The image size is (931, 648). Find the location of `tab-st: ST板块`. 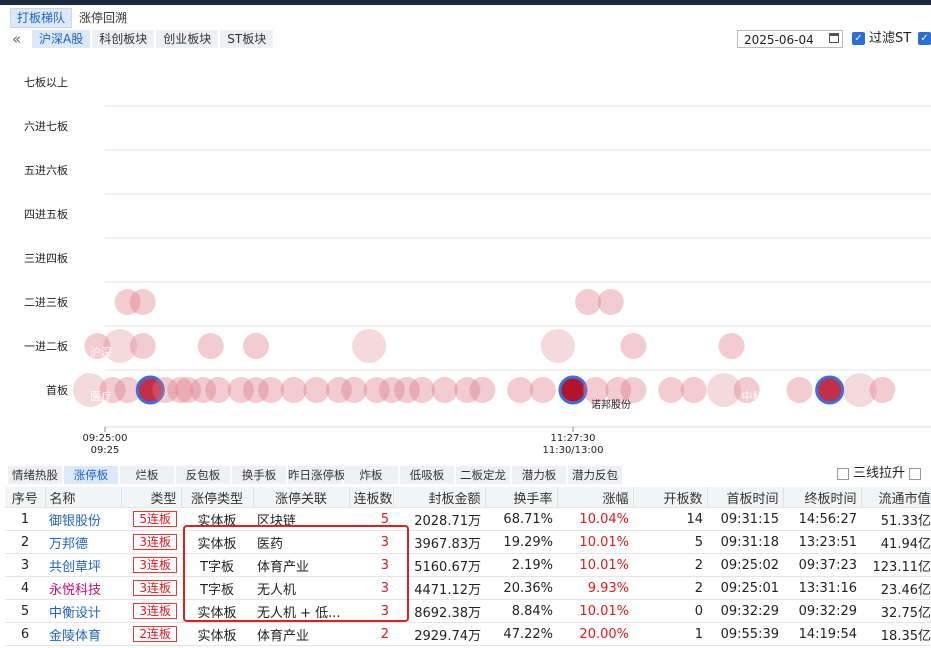

tab-st: ST板块 is located at coordinates (247, 39).